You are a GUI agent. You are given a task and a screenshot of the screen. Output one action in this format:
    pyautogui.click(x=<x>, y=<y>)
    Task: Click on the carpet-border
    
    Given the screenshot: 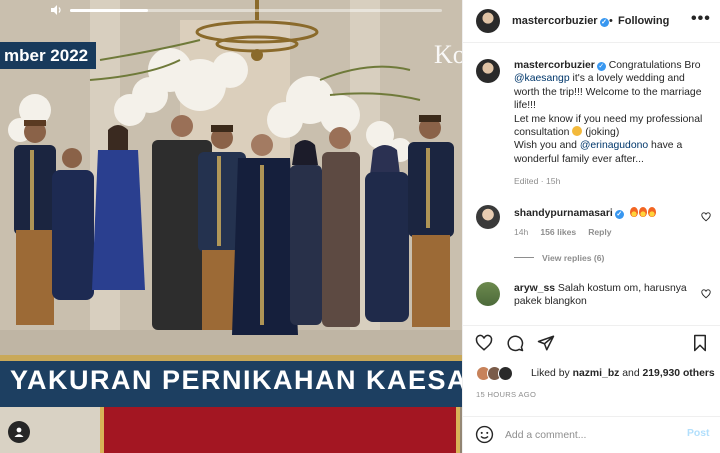 What is the action you would take?
    pyautogui.click(x=280, y=430)
    